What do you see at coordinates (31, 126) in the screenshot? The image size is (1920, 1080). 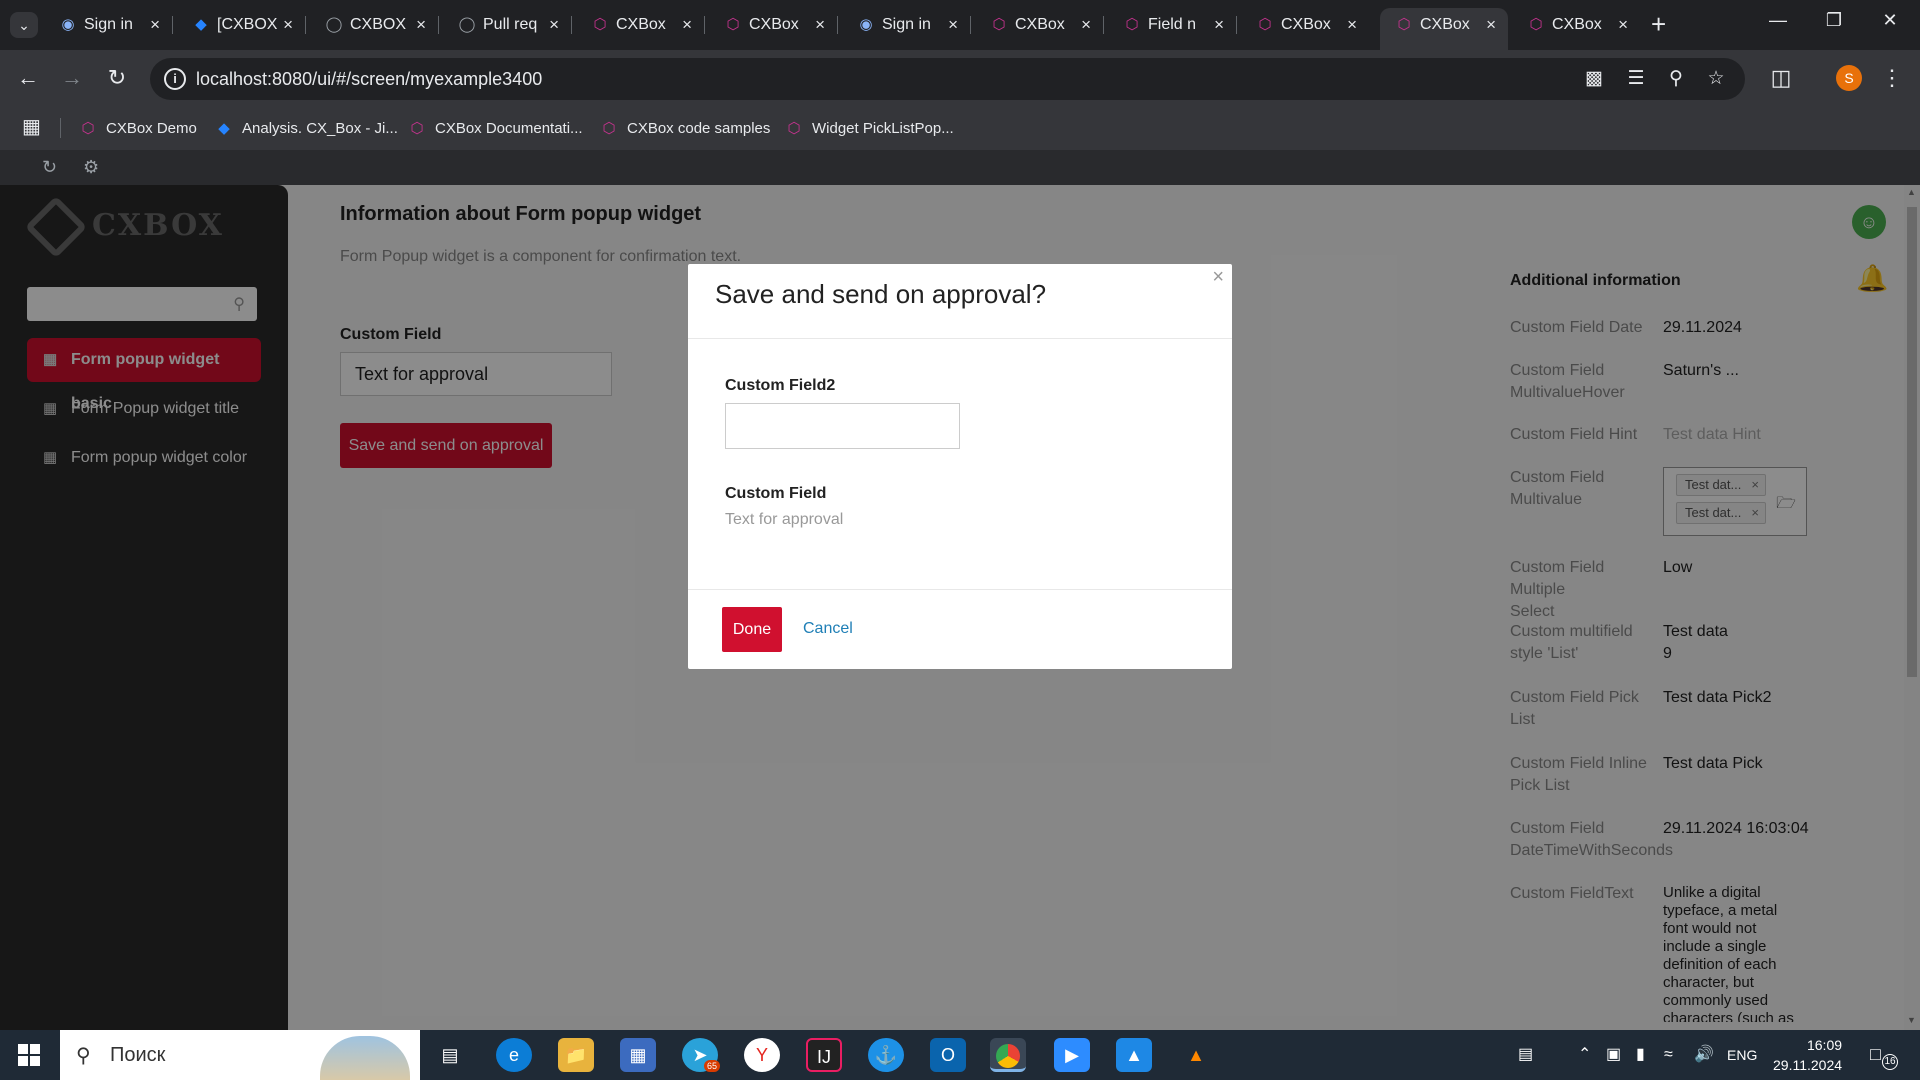 I see `apps-grid-icon: ▦` at bounding box center [31, 126].